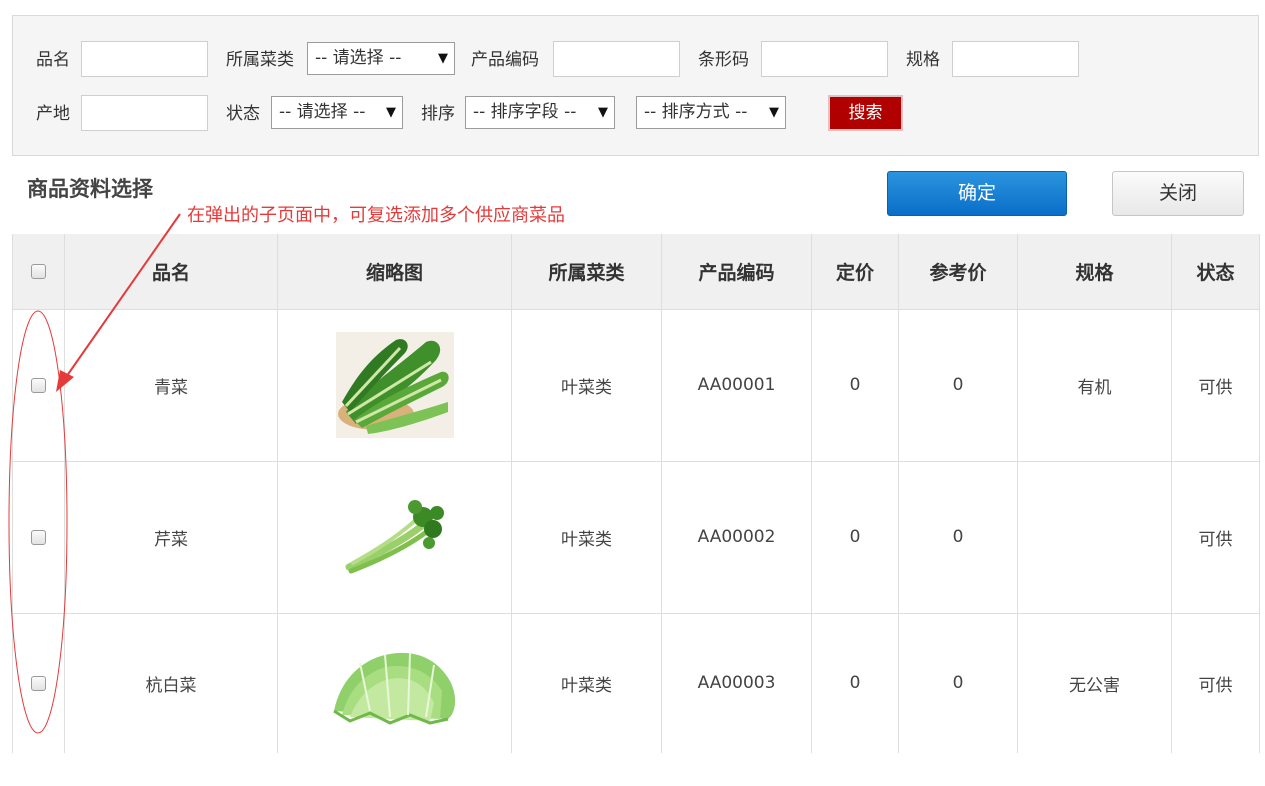 This screenshot has height=786, width=1265. What do you see at coordinates (171, 682) in the screenshot?
I see `cell-name: 杭白菜` at bounding box center [171, 682].